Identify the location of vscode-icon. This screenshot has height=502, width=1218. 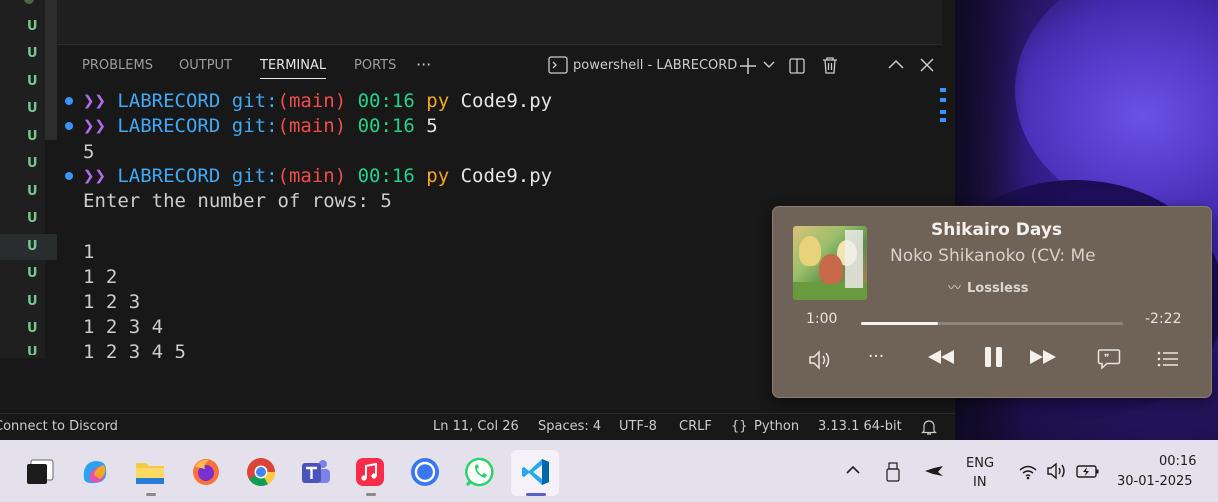
(536, 472).